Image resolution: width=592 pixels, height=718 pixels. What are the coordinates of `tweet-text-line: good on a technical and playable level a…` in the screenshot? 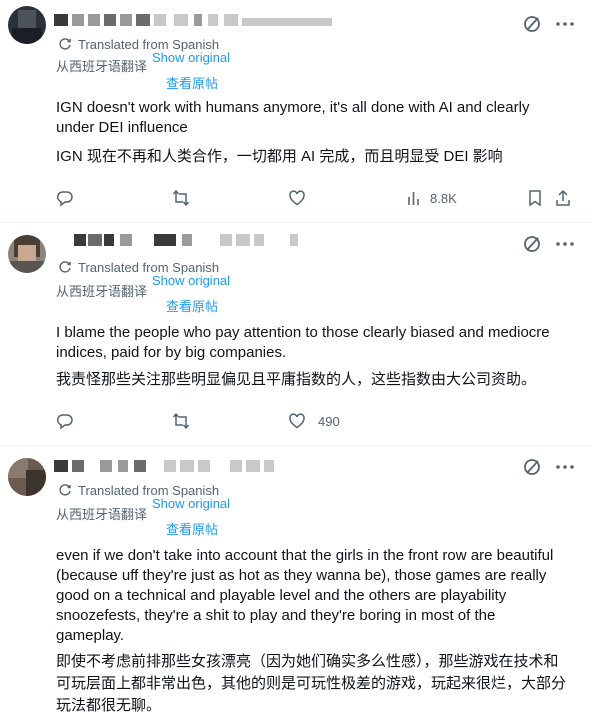 It's located at (281, 595).